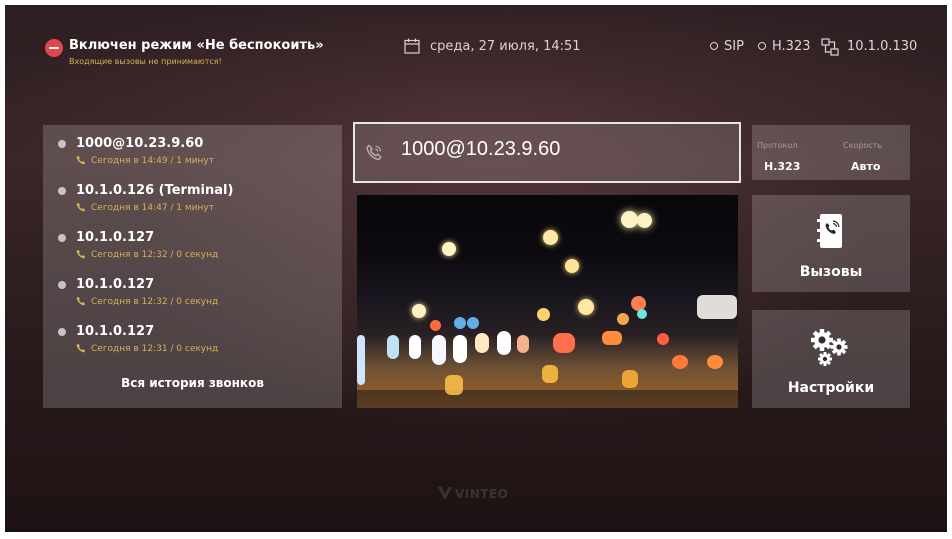 Image resolution: width=952 pixels, height=539 pixels. I want to click on network-icon, so click(830, 47).